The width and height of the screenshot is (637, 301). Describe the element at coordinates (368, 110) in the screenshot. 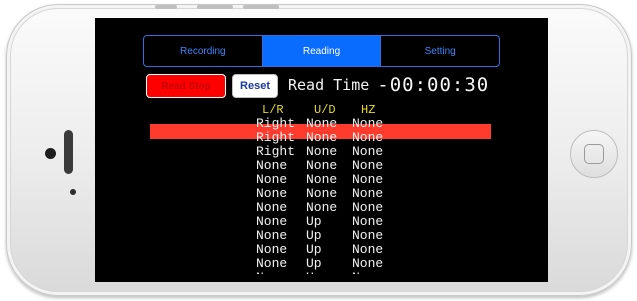

I see `column-header-hz: HZ` at that location.